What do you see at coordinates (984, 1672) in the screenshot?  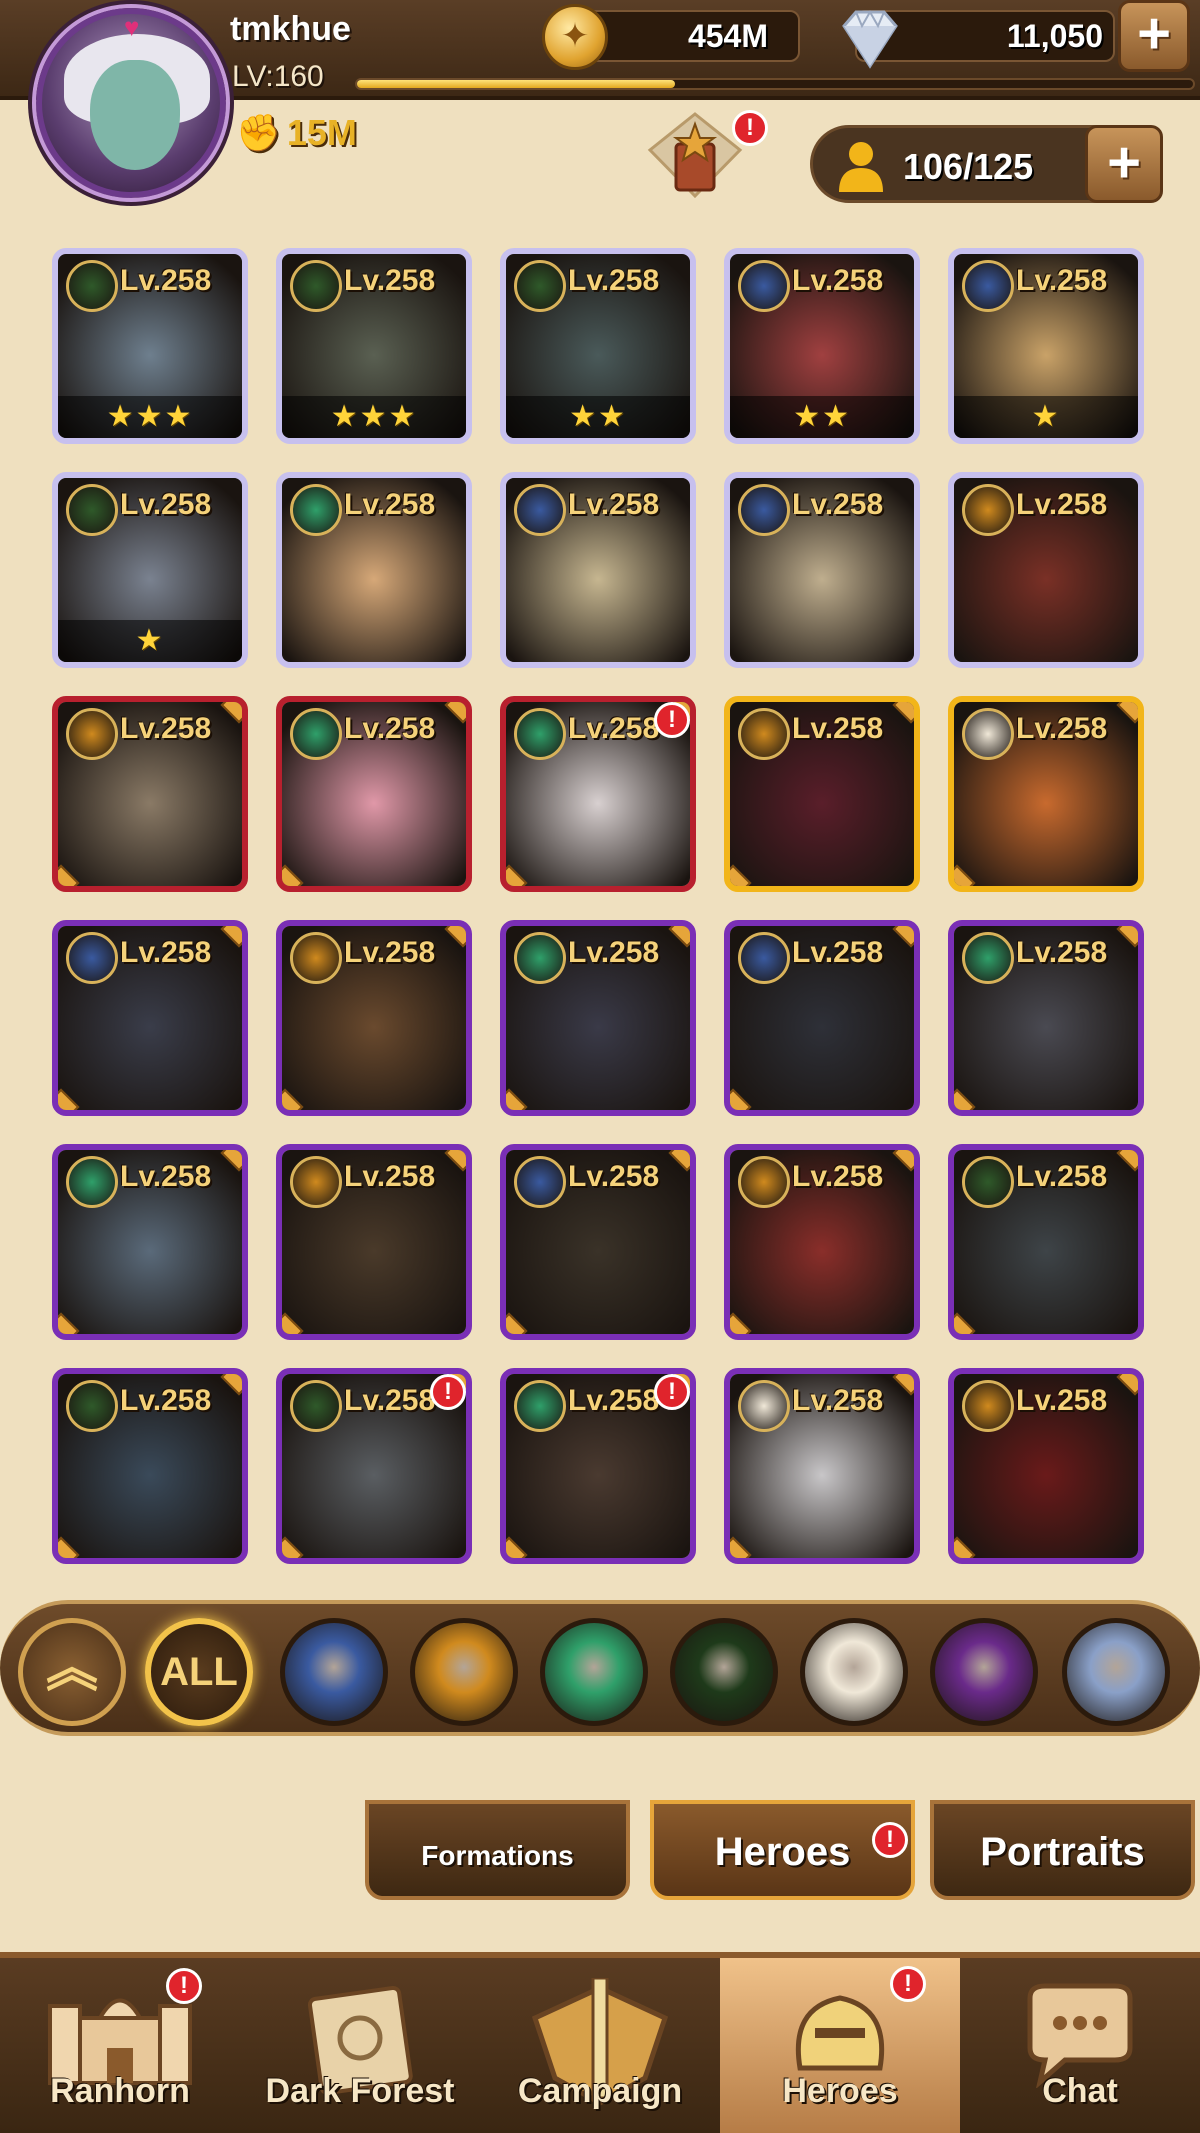 I see `filter-hypogean-button` at bounding box center [984, 1672].